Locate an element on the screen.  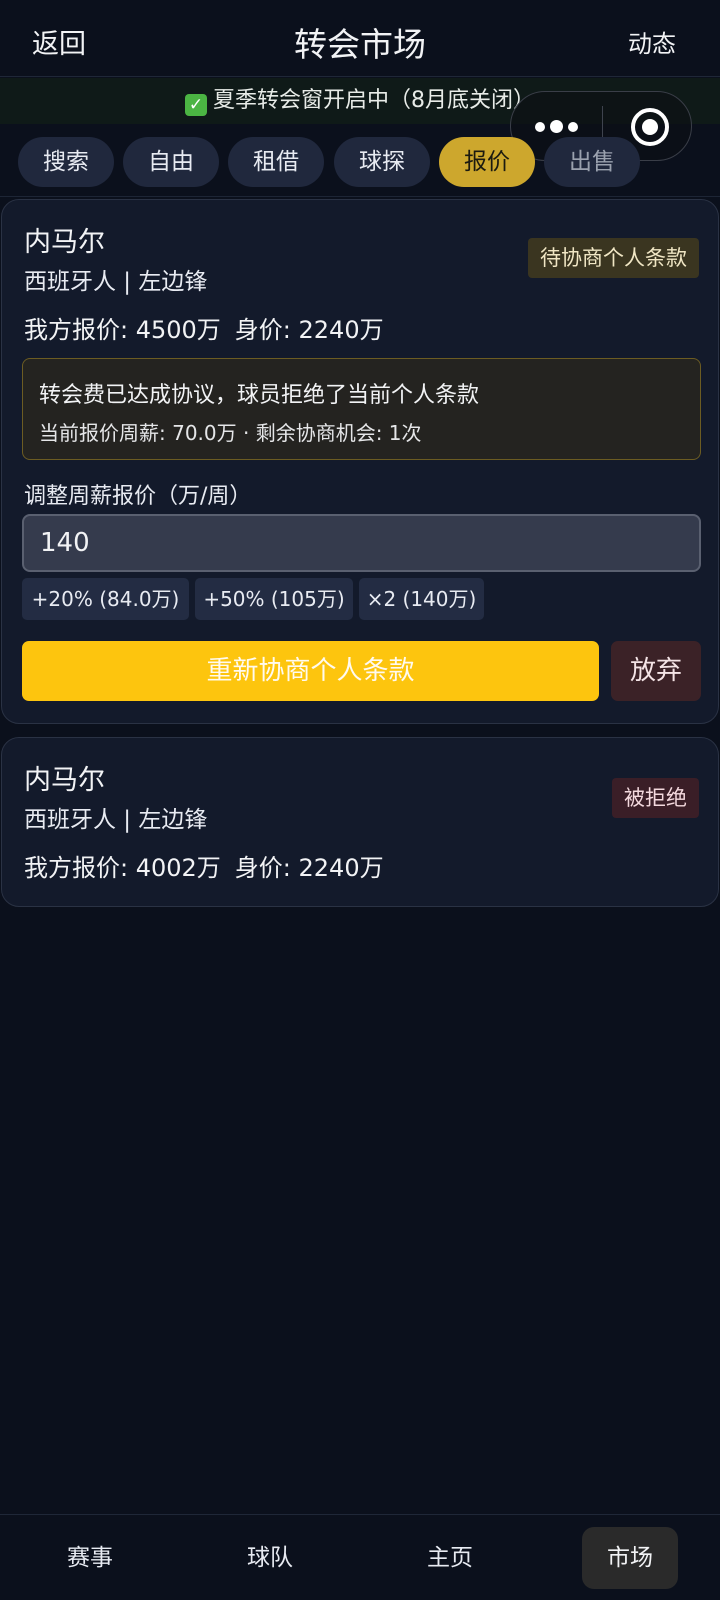
status-badge: 待协商个人条款 is located at coordinates (613, 258).